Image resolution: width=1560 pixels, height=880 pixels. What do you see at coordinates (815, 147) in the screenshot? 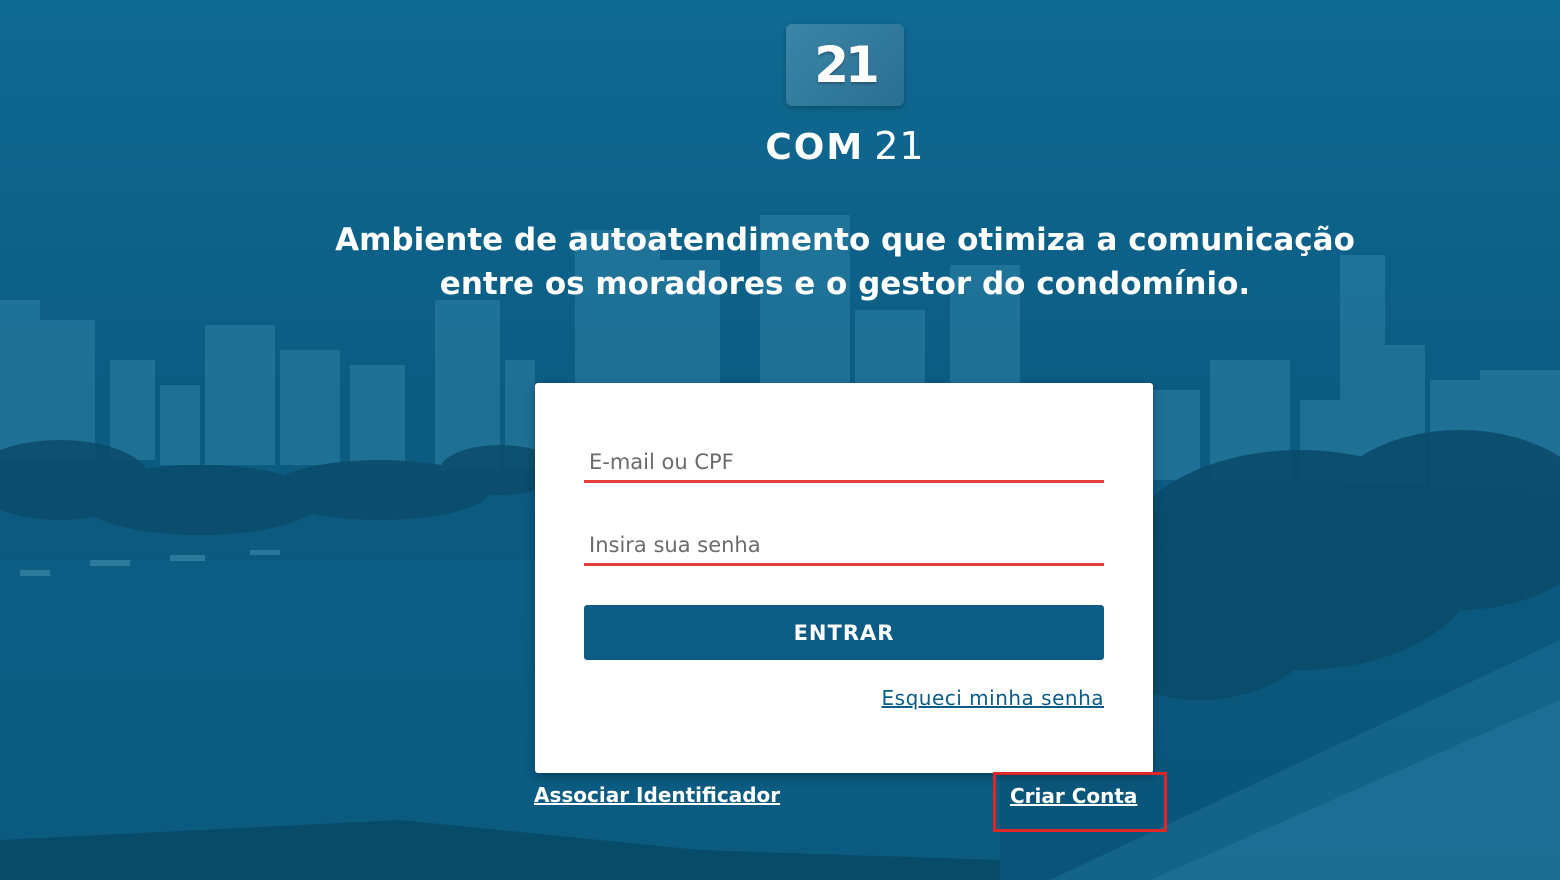
I see `brand-wordmark-bold: COM` at bounding box center [815, 147].